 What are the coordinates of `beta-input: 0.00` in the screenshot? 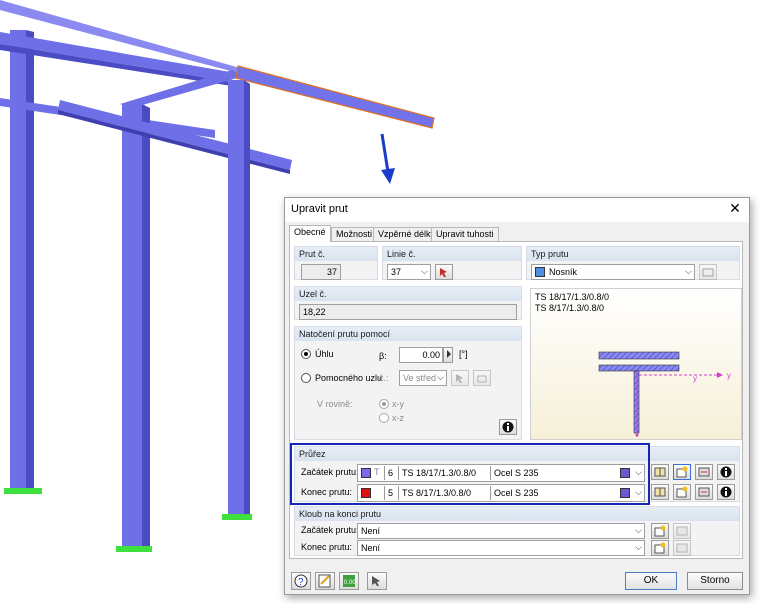 It's located at (421, 355).